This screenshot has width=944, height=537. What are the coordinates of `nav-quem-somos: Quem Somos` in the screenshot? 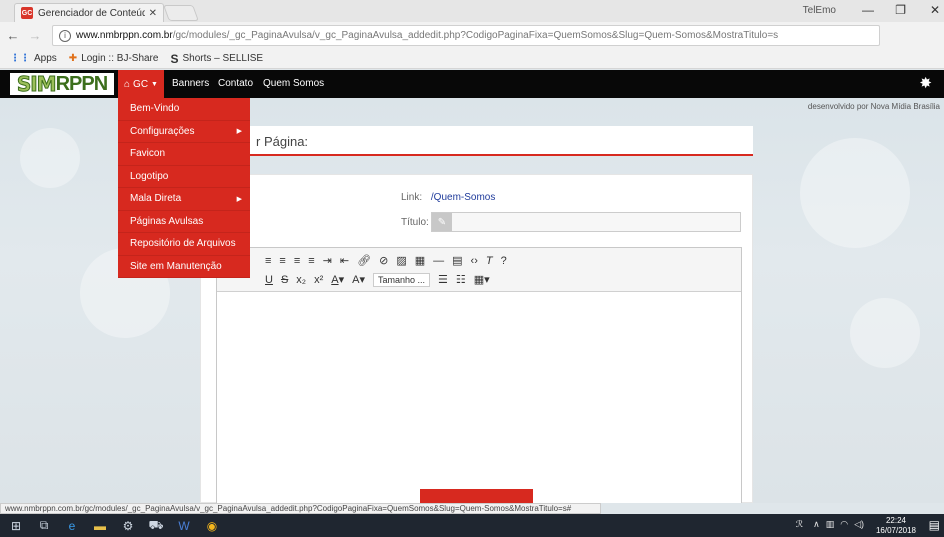 It's located at (293, 83).